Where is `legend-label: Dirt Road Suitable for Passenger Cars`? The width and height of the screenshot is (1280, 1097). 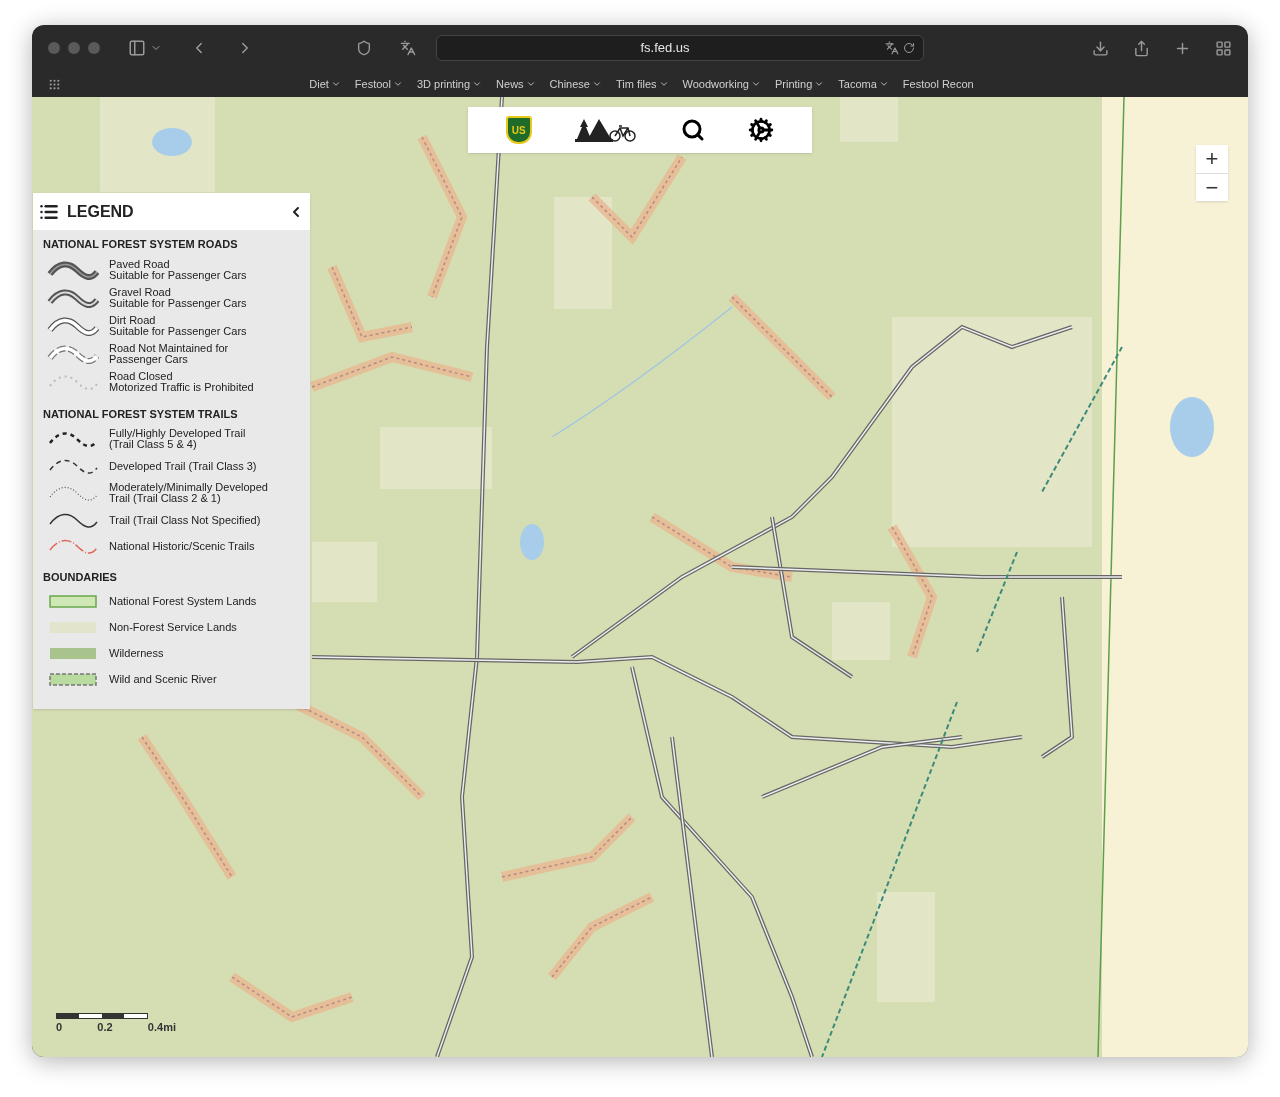
legend-label: Dirt Road Suitable for Passenger Cars is located at coordinates (178, 325).